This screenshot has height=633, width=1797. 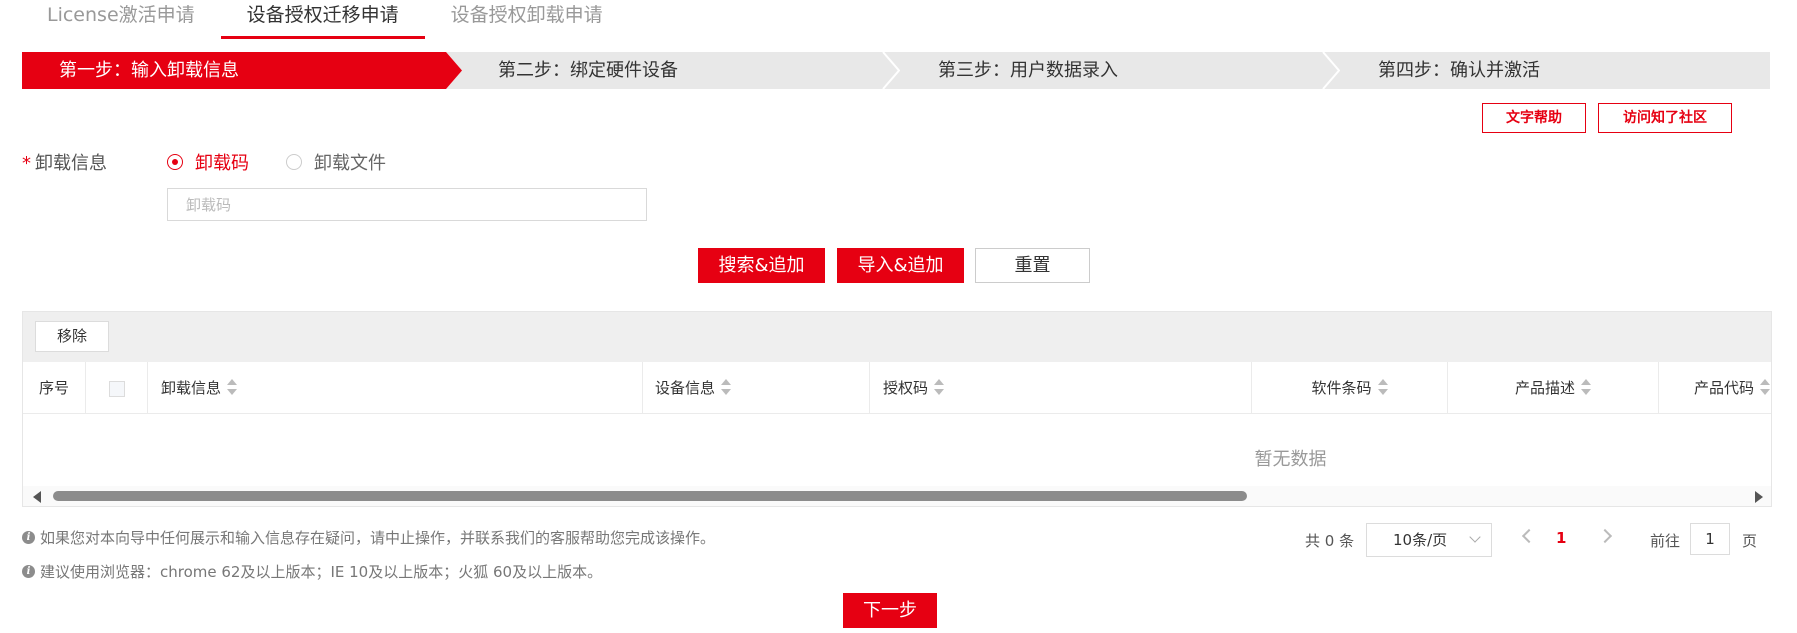 I want to click on goto-page-input: 1, so click(x=1710, y=539).